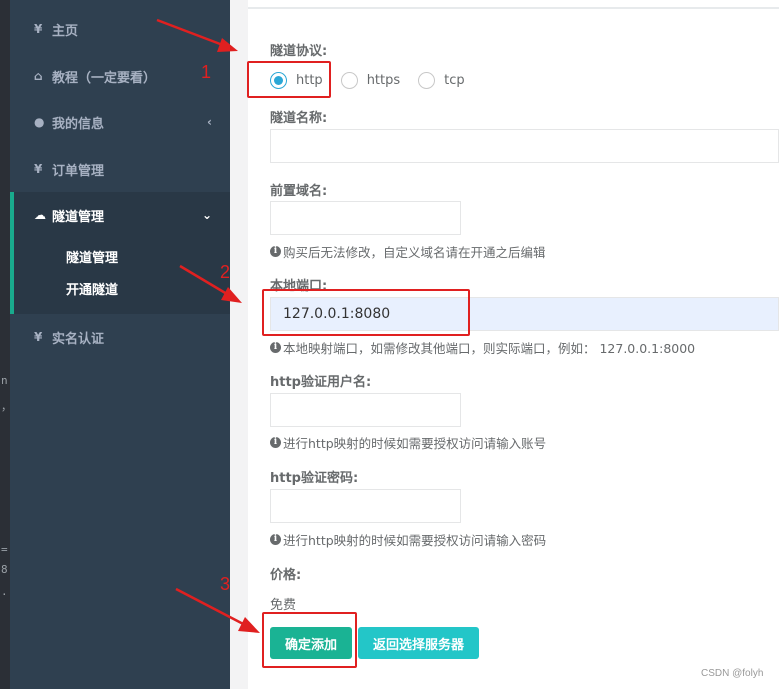  Describe the element at coordinates (732, 673) in the screenshot. I see `watermark: CSDN @folyh` at that location.